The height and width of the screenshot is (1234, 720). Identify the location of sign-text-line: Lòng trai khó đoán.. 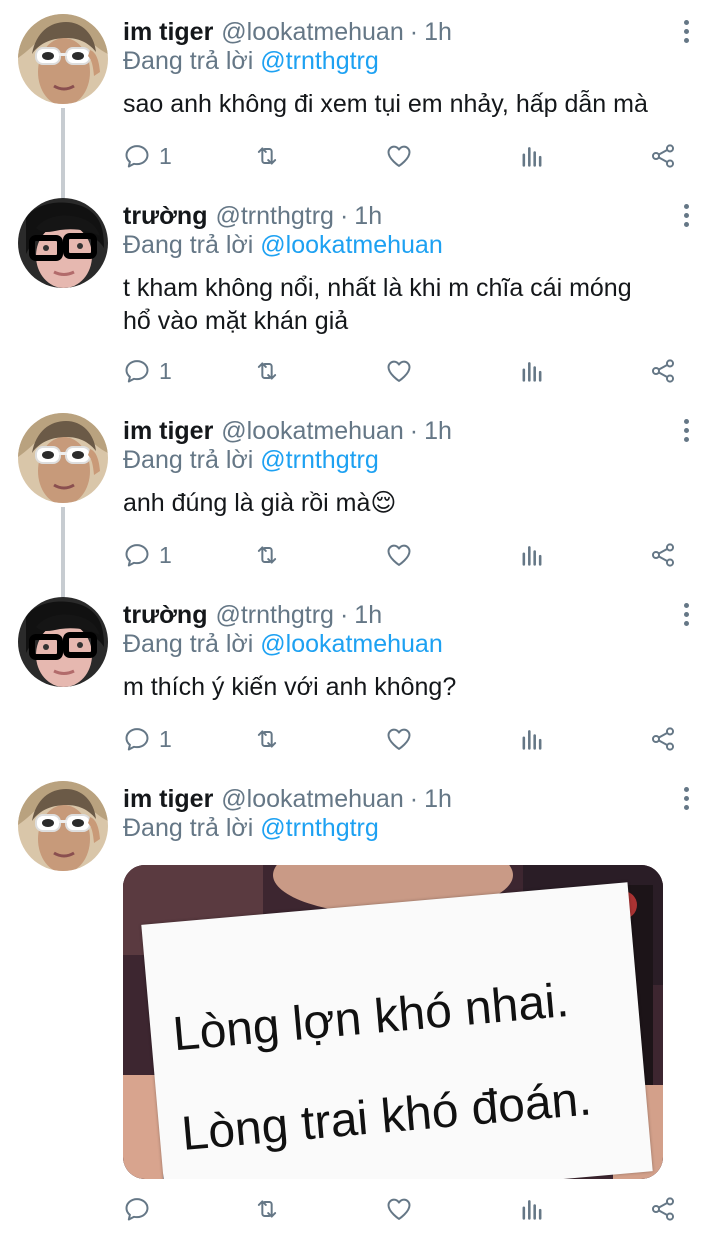
(386, 1116).